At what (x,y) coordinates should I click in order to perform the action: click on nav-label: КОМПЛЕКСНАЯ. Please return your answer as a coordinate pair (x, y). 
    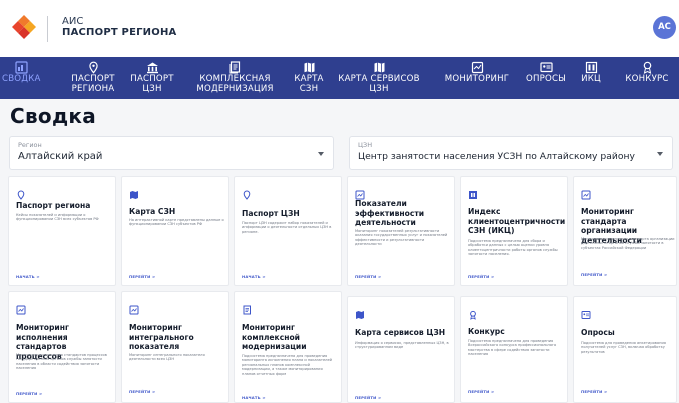
    Looking at the image, I should click on (235, 79).